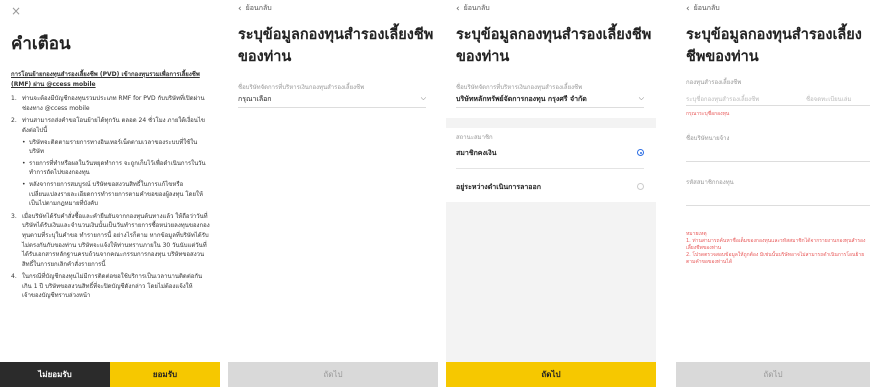 This screenshot has height=387, width=870. What do you see at coordinates (714, 82) in the screenshot?
I see `fund-label: กองทุนสำรองเลี้ยงชีพ` at bounding box center [714, 82].